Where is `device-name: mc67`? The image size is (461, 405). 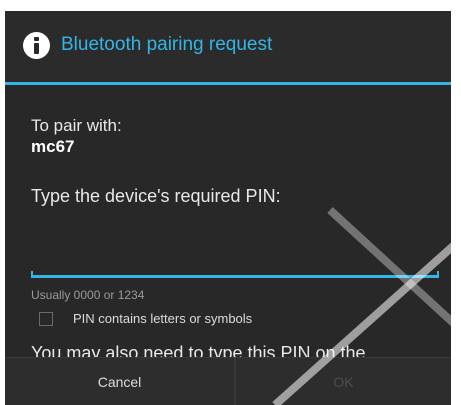
device-name: mc67 is located at coordinates (53, 146).